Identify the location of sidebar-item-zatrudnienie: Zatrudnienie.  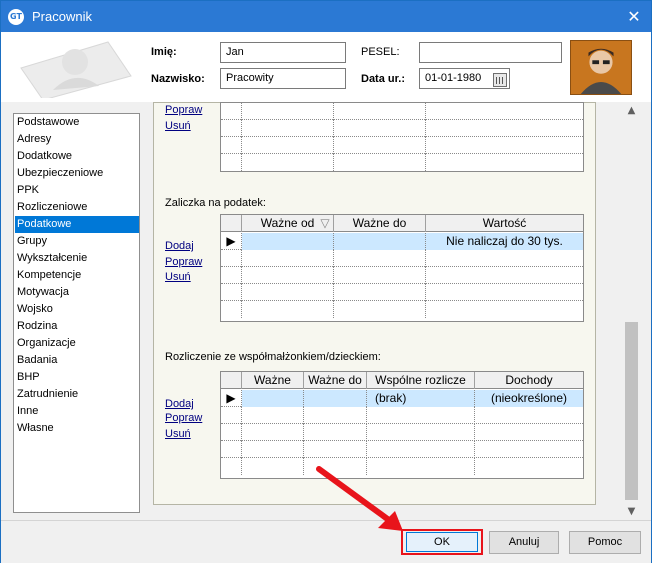
(77, 394).